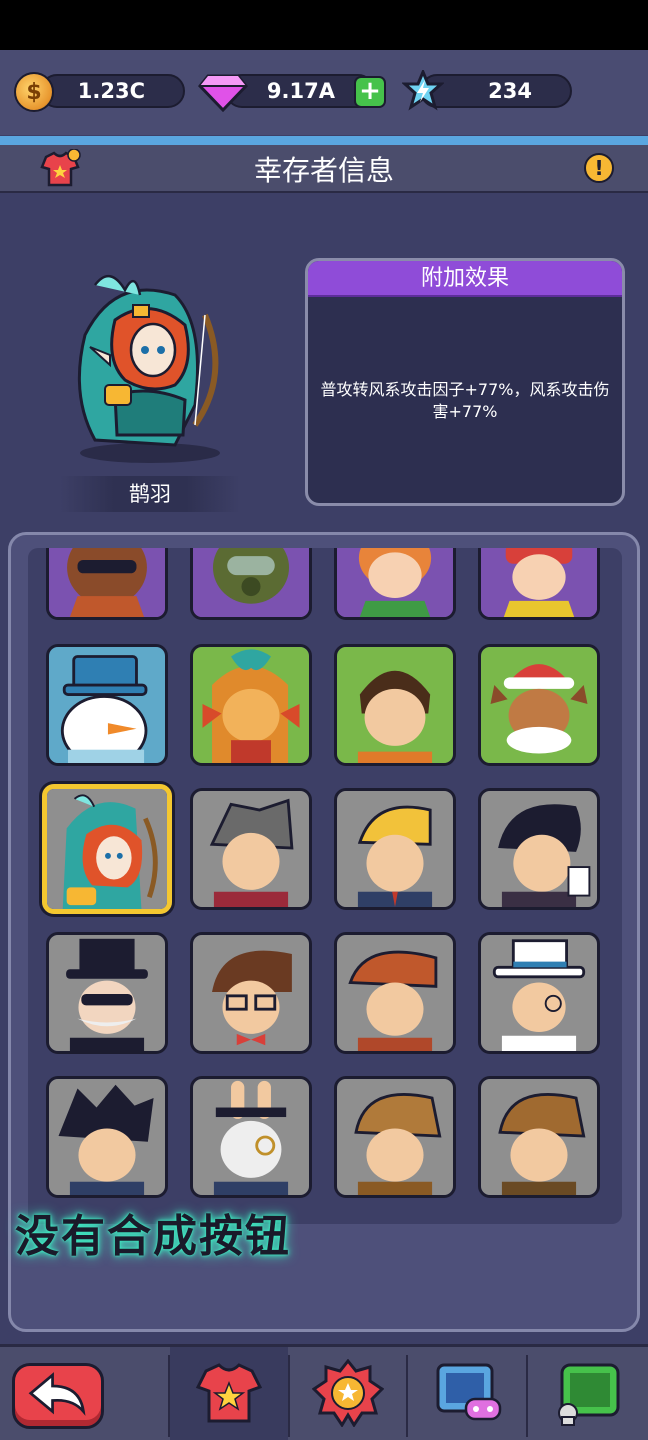 The image size is (648, 1440). What do you see at coordinates (251, 584) in the screenshot?
I see `survivor-card-gasmask-soldier` at bounding box center [251, 584].